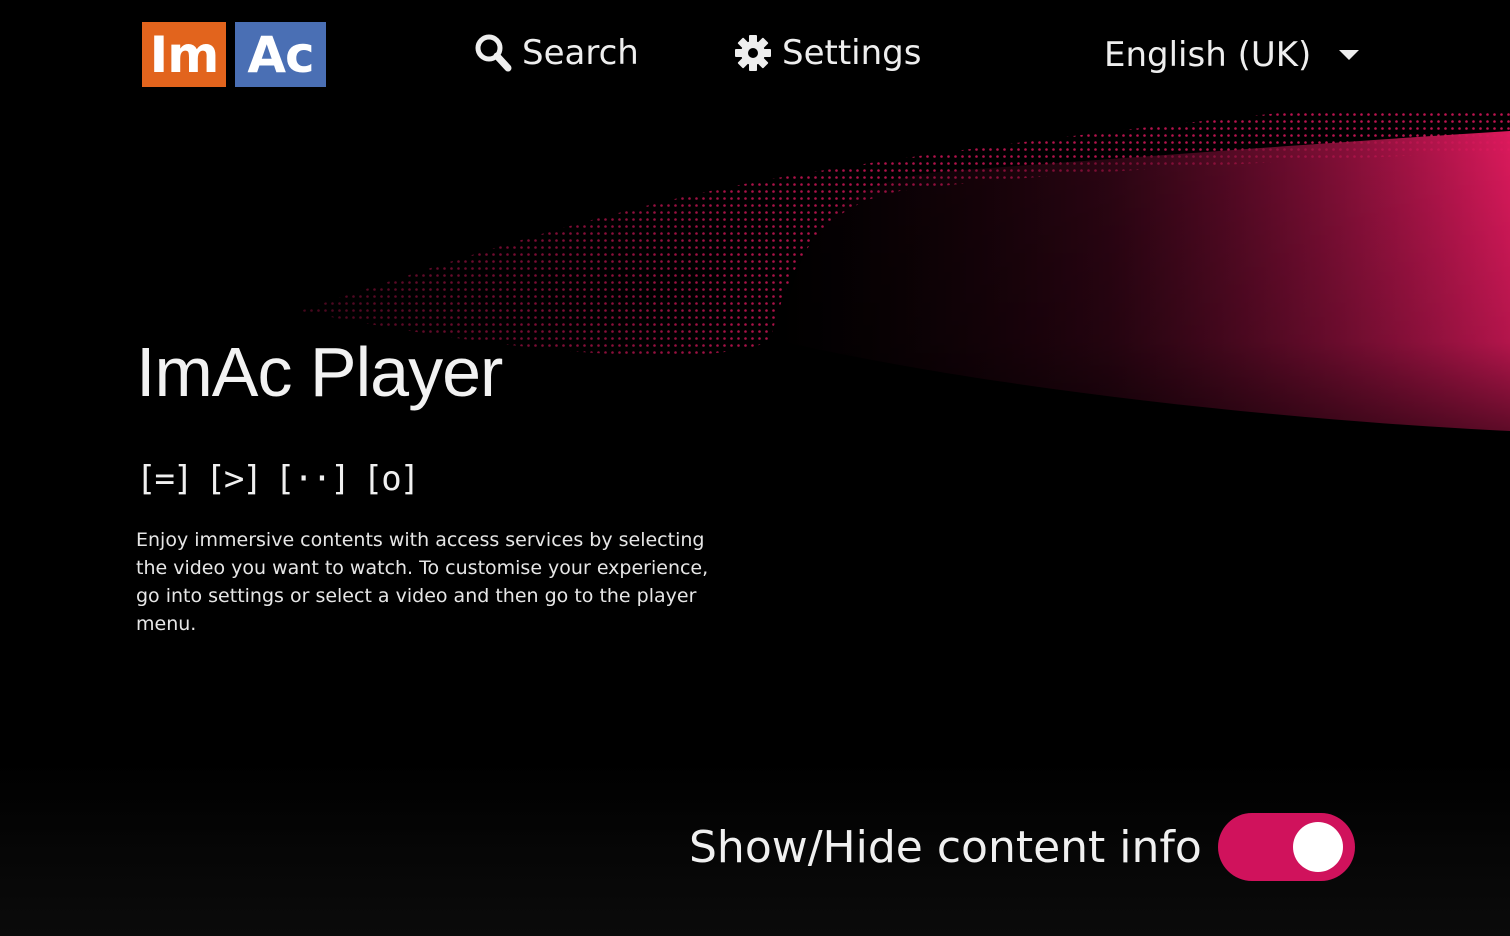 Image resolution: width=1510 pixels, height=936 pixels. What do you see at coordinates (234, 54) in the screenshot?
I see `imac-logo: Im Ac` at bounding box center [234, 54].